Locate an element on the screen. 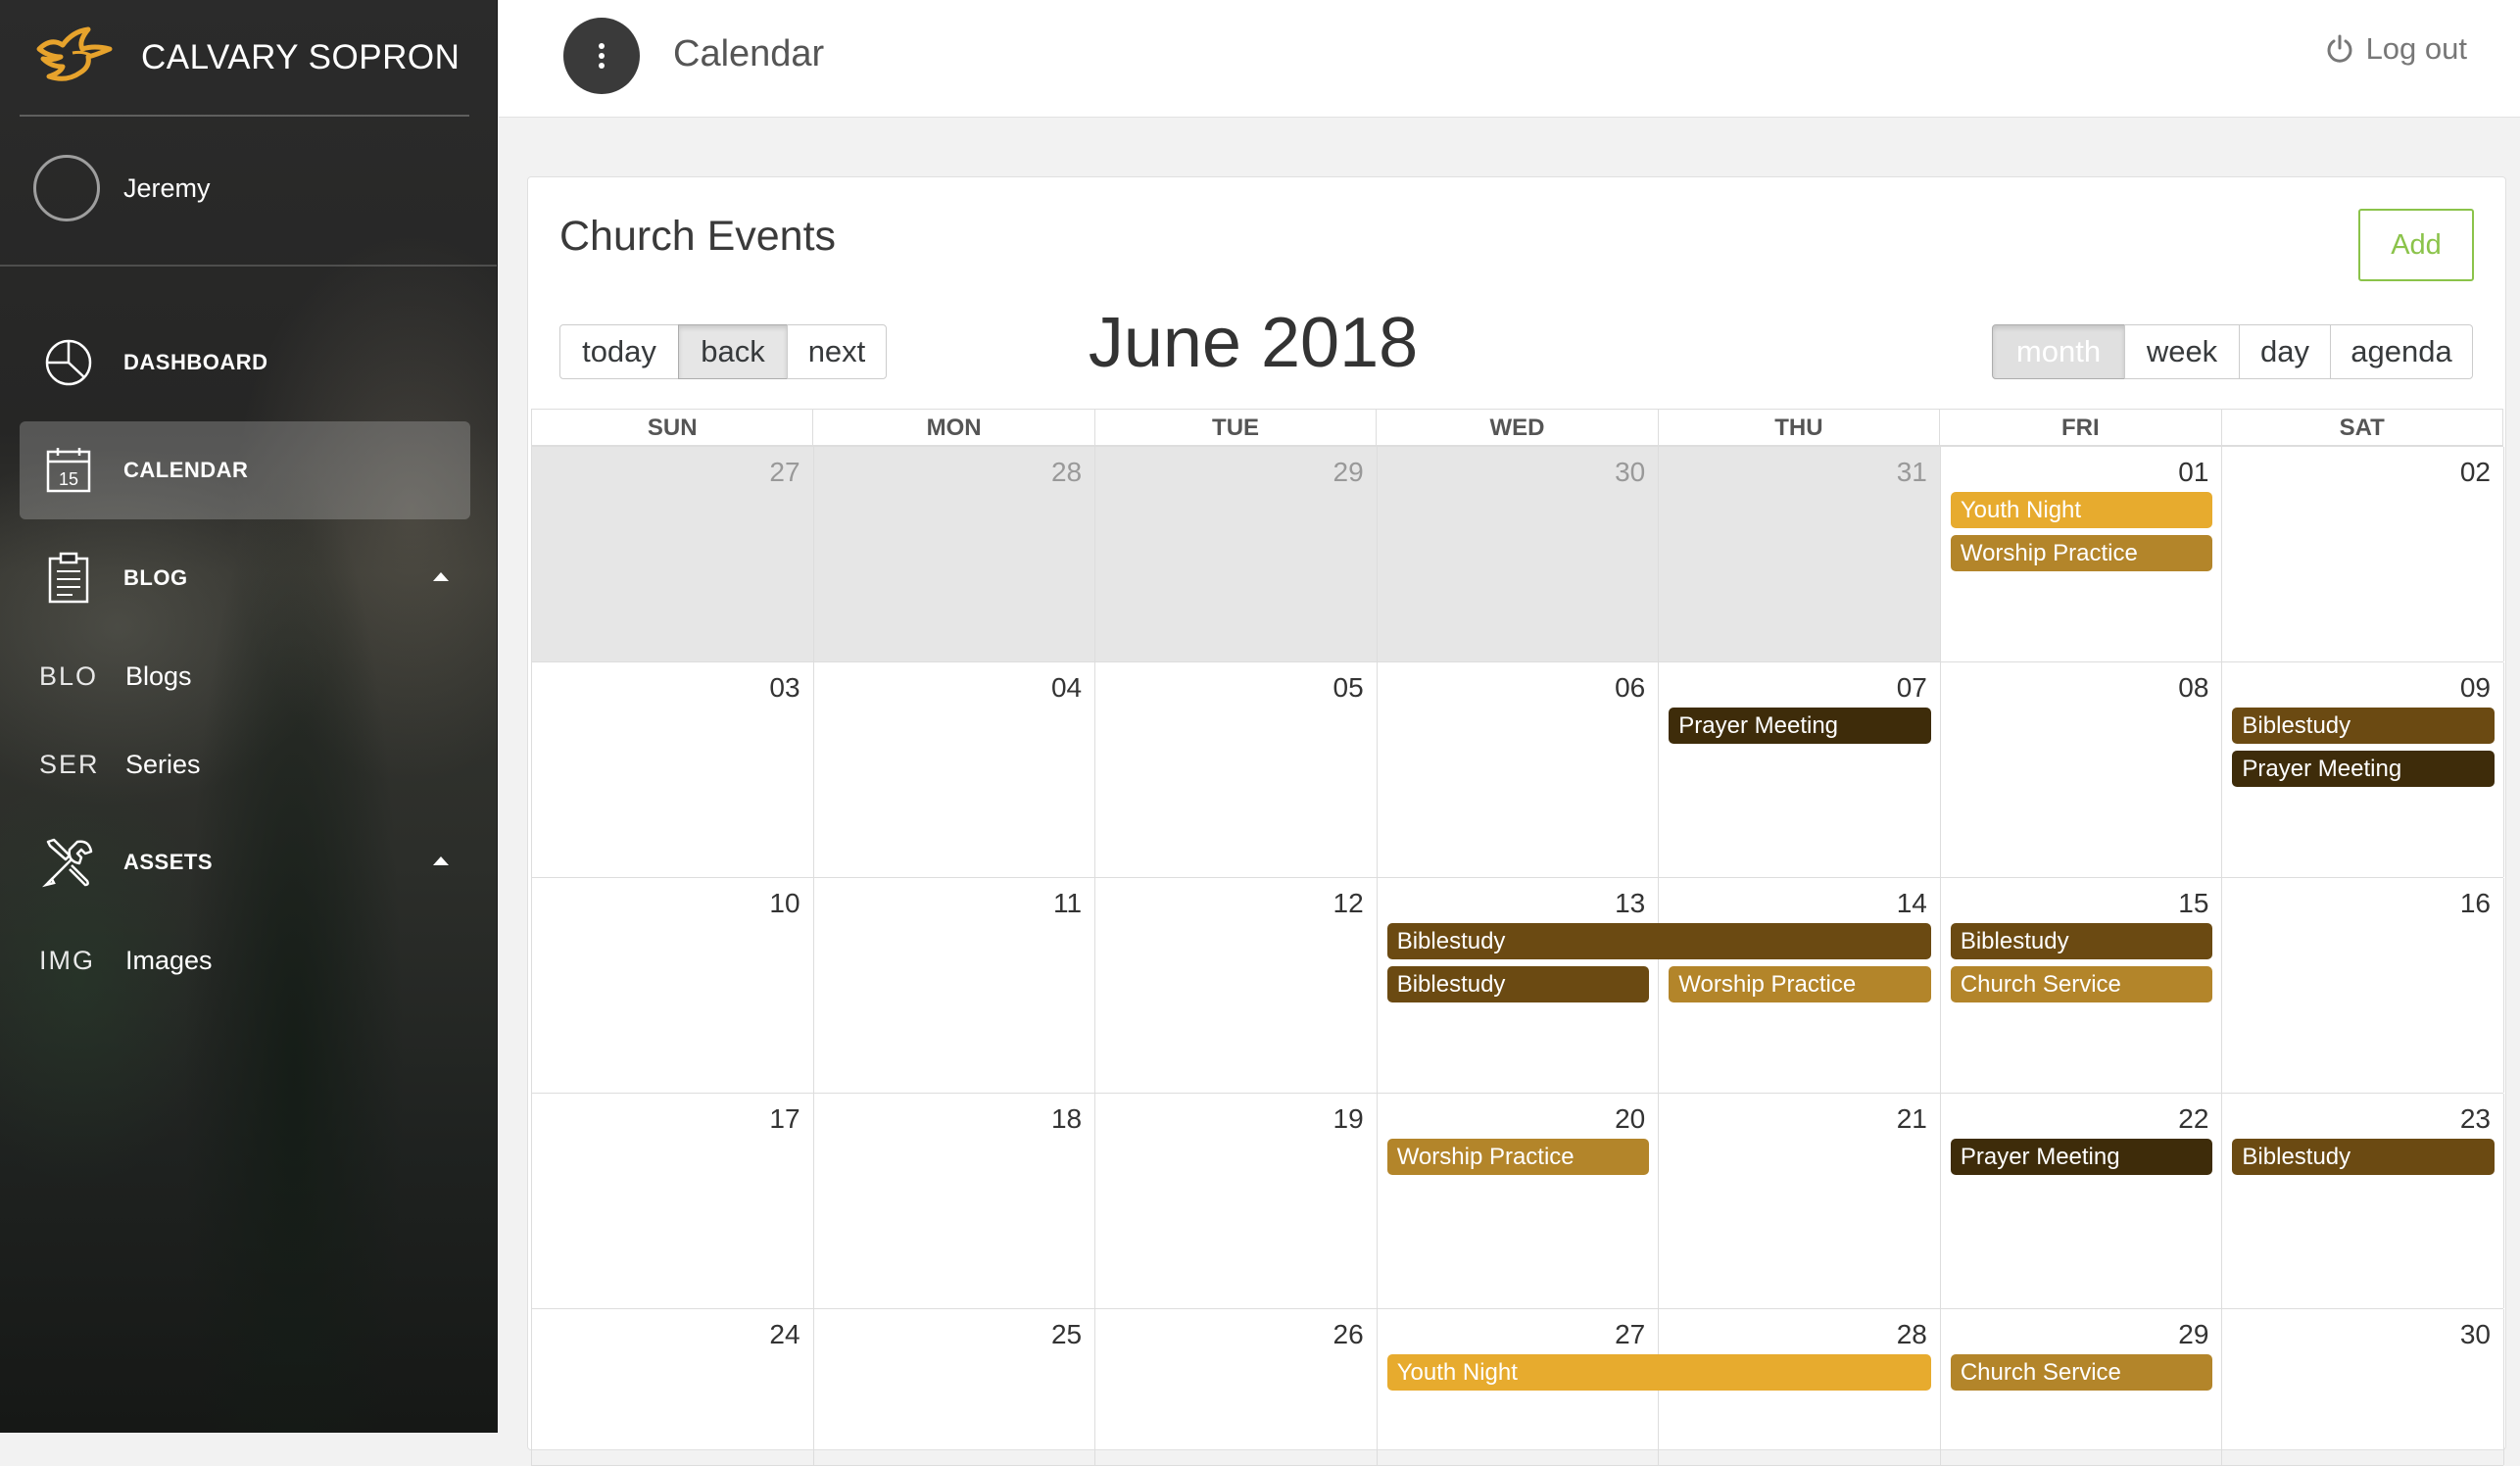 This screenshot has height=1466, width=2520. topbar: Calendar Log out is located at coordinates (1509, 59).